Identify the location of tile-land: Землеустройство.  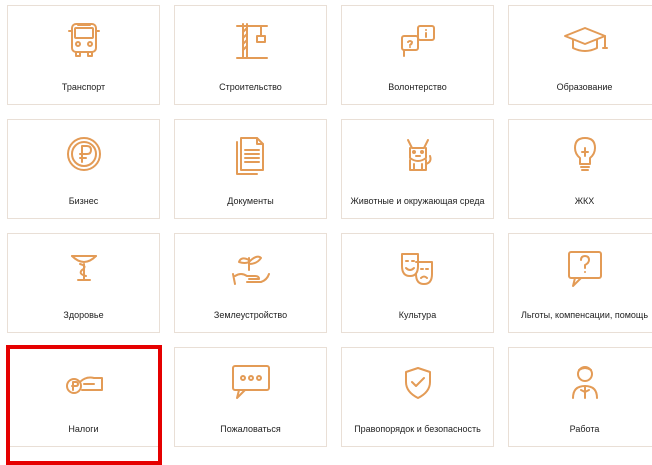
(250, 283).